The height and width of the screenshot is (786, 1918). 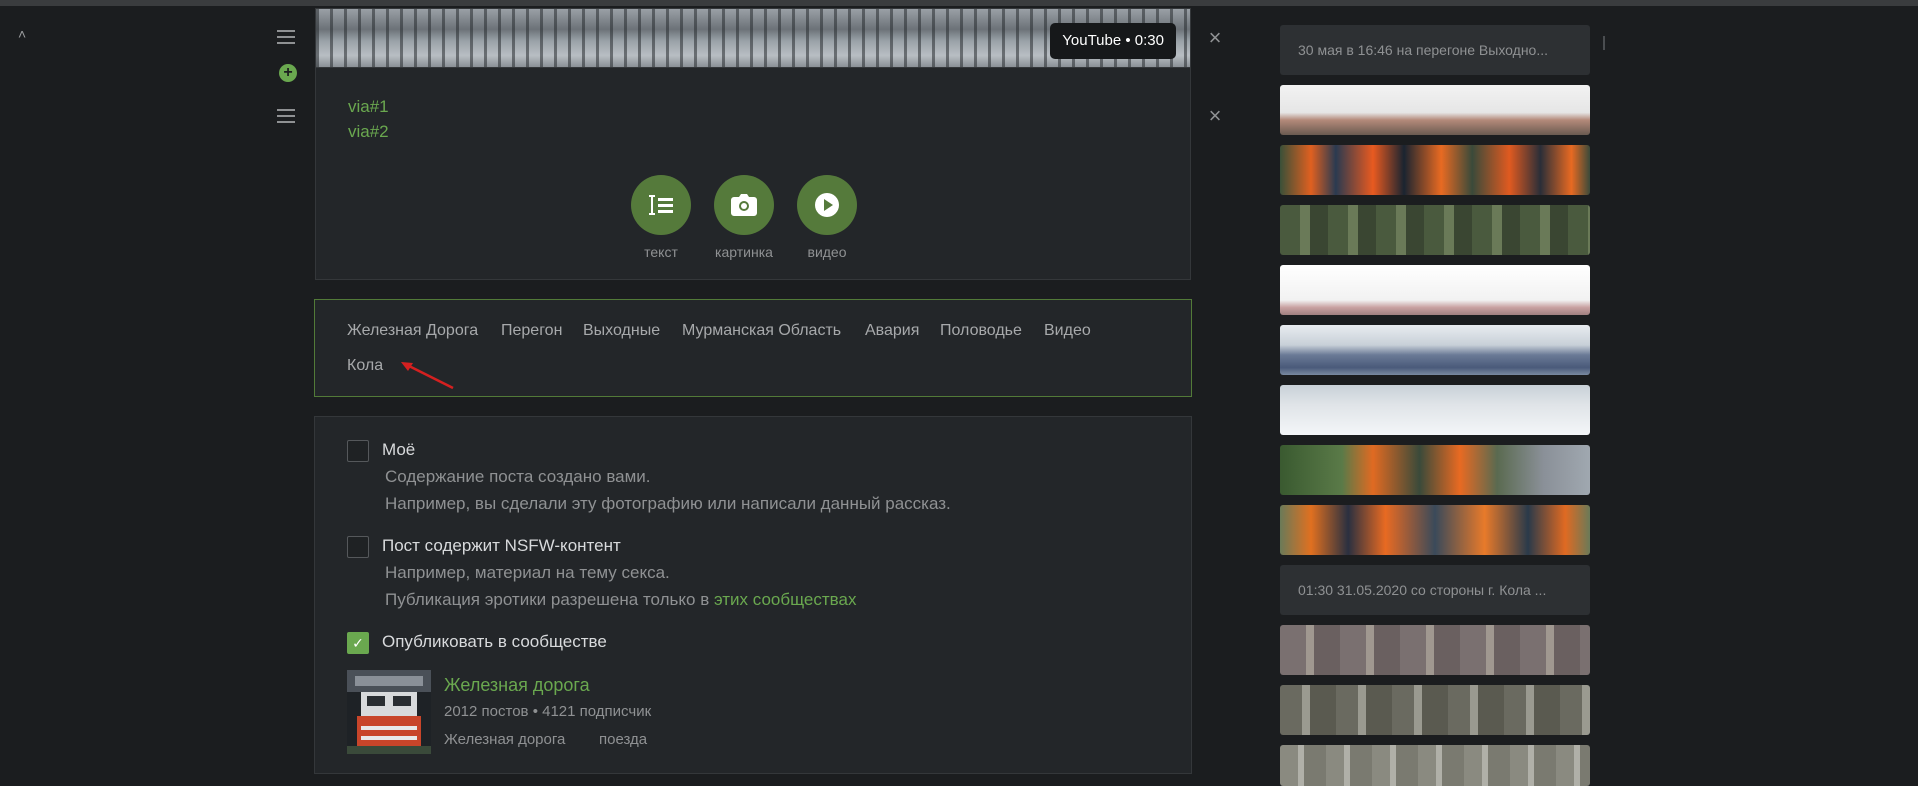 What do you see at coordinates (358, 643) in the screenshot?
I see `community-checkbox: ✓` at bounding box center [358, 643].